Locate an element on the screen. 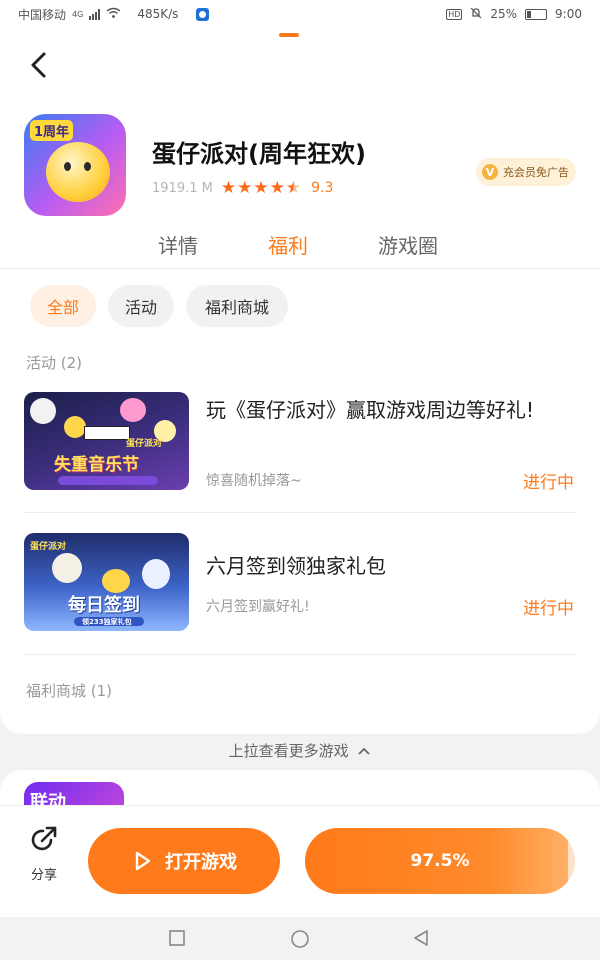  tab-details: 详情 is located at coordinates (178, 244).